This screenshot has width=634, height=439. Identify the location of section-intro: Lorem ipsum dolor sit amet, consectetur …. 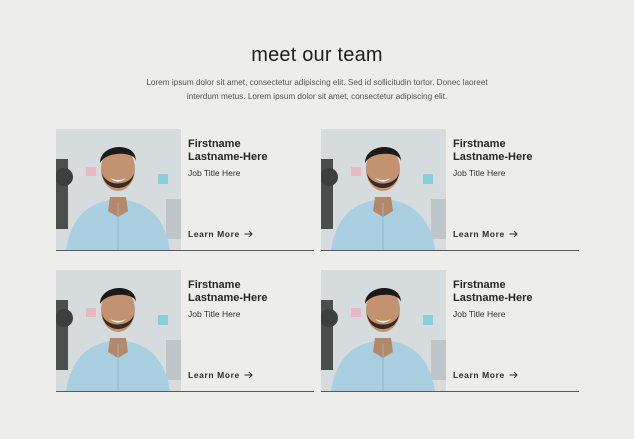
(317, 89).